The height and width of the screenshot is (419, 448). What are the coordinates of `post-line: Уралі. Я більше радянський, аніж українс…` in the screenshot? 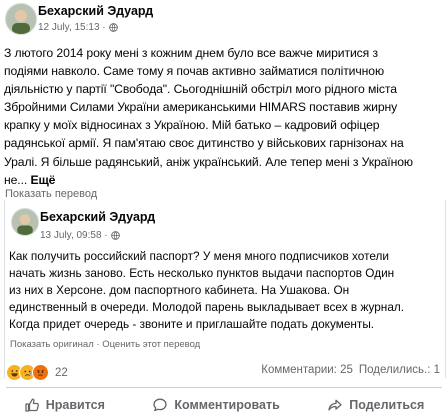 It's located at (208, 161).